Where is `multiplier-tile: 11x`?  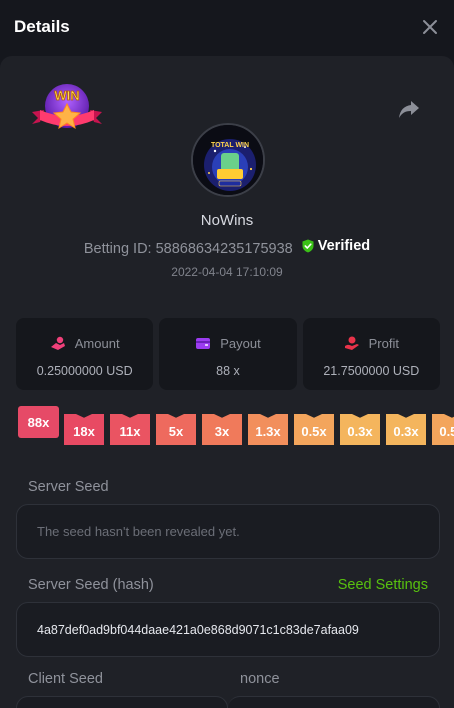 multiplier-tile: 11x is located at coordinates (130, 429).